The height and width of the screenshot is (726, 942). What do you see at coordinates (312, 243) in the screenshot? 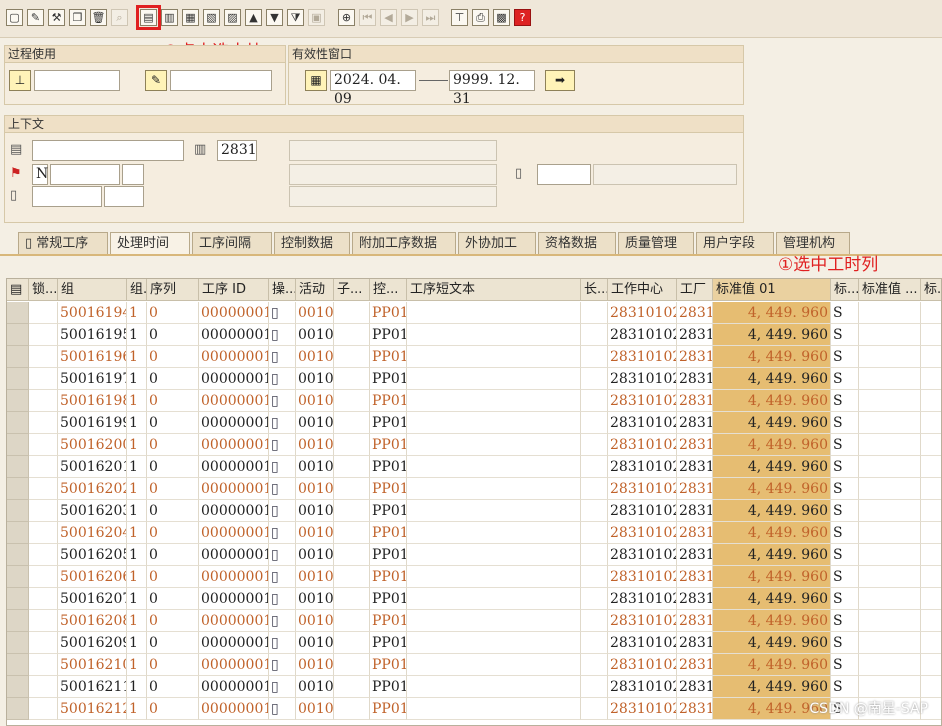
I see `tab-control-data: 控制数据` at bounding box center [312, 243].